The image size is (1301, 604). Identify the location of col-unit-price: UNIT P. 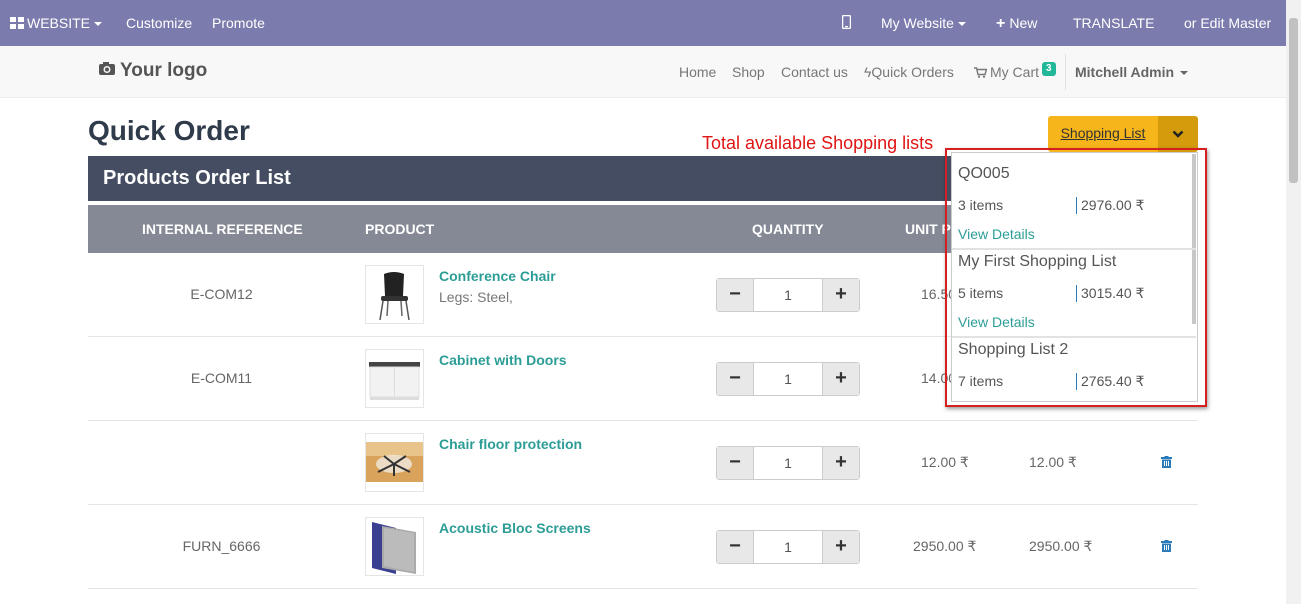
(928, 229).